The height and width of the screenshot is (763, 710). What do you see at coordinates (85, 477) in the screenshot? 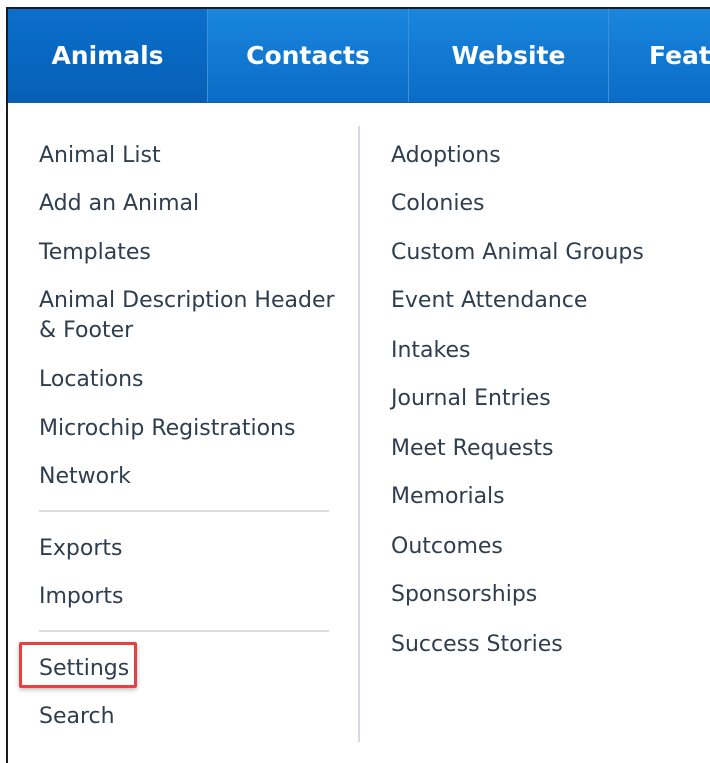
I see `menu-item-network: Network` at bounding box center [85, 477].